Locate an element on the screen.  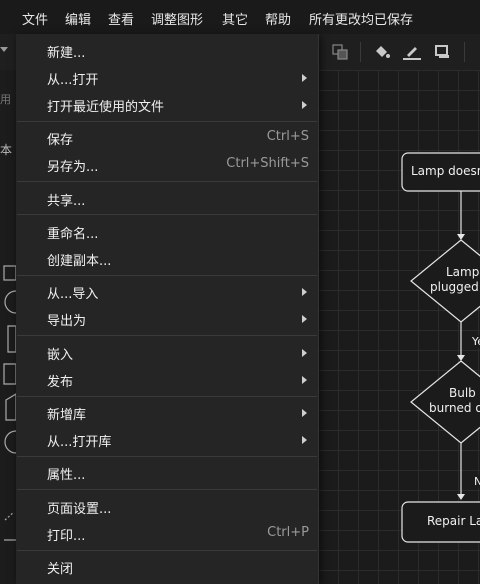
save-status: 所有更改均已保存 is located at coordinates (361, 18).